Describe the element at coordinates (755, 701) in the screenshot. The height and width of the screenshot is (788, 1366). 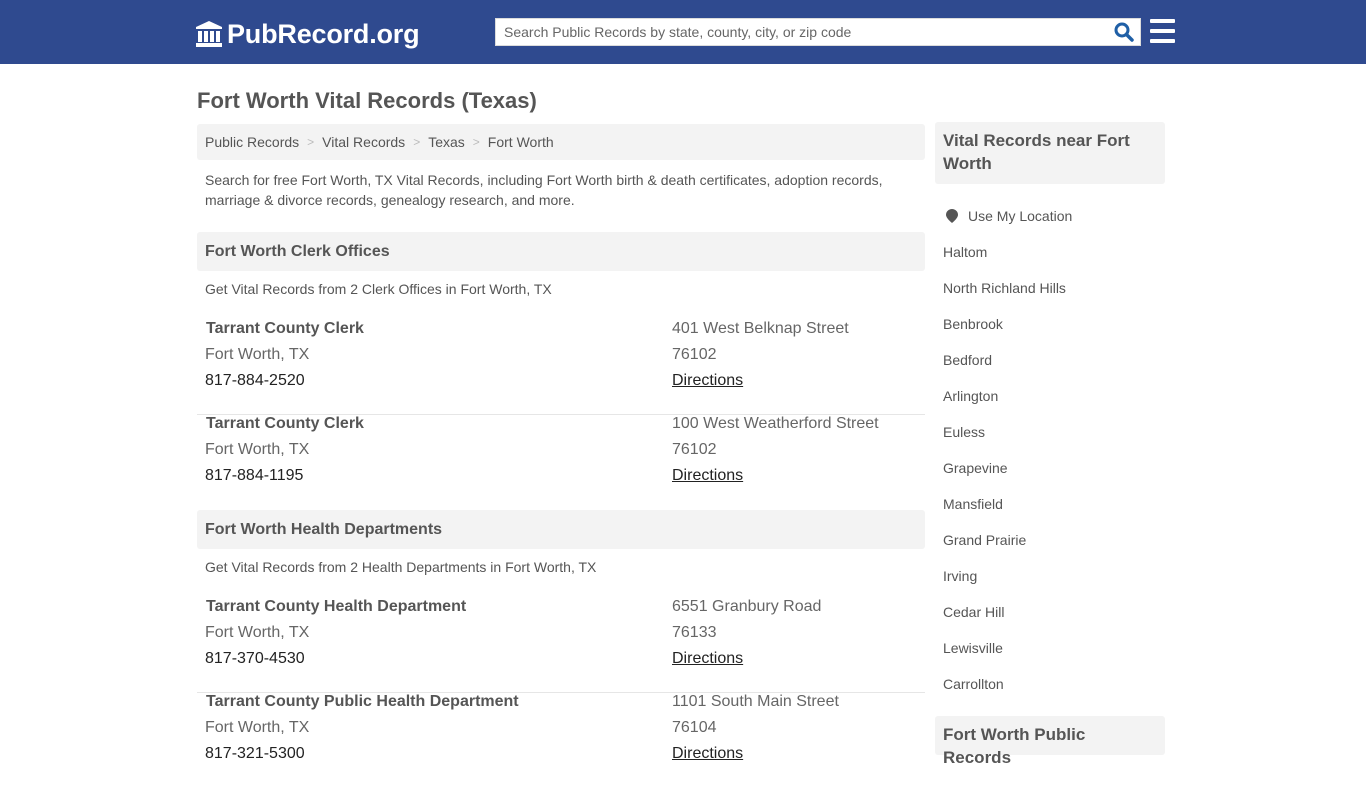
I see `record-street: 1101 South Main Street` at that location.